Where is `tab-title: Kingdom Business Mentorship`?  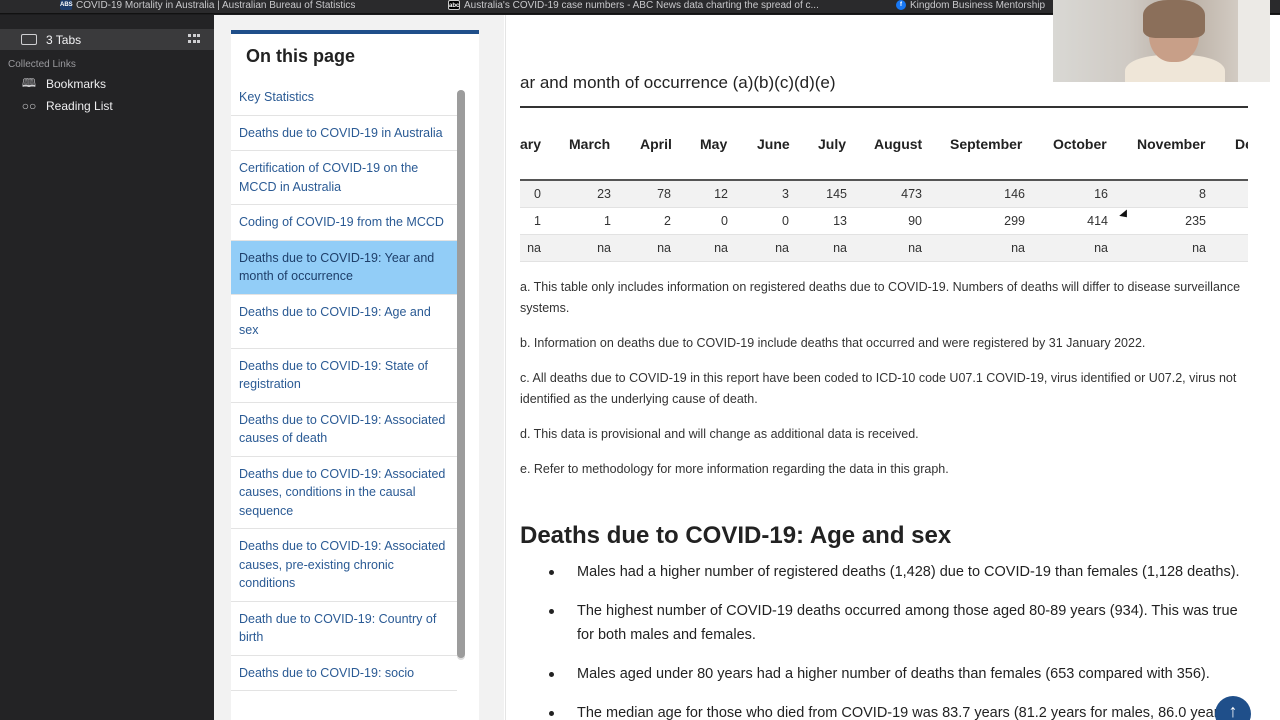
tab-title: Kingdom Business Mentorship is located at coordinates (978, 5).